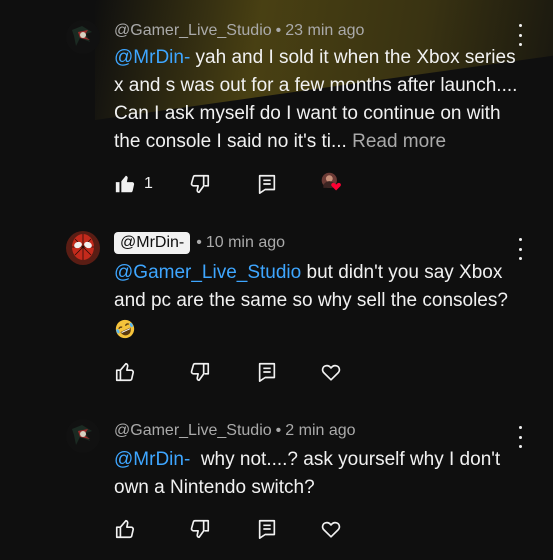  I want to click on avatar-spiderman-icon, so click(83, 248).